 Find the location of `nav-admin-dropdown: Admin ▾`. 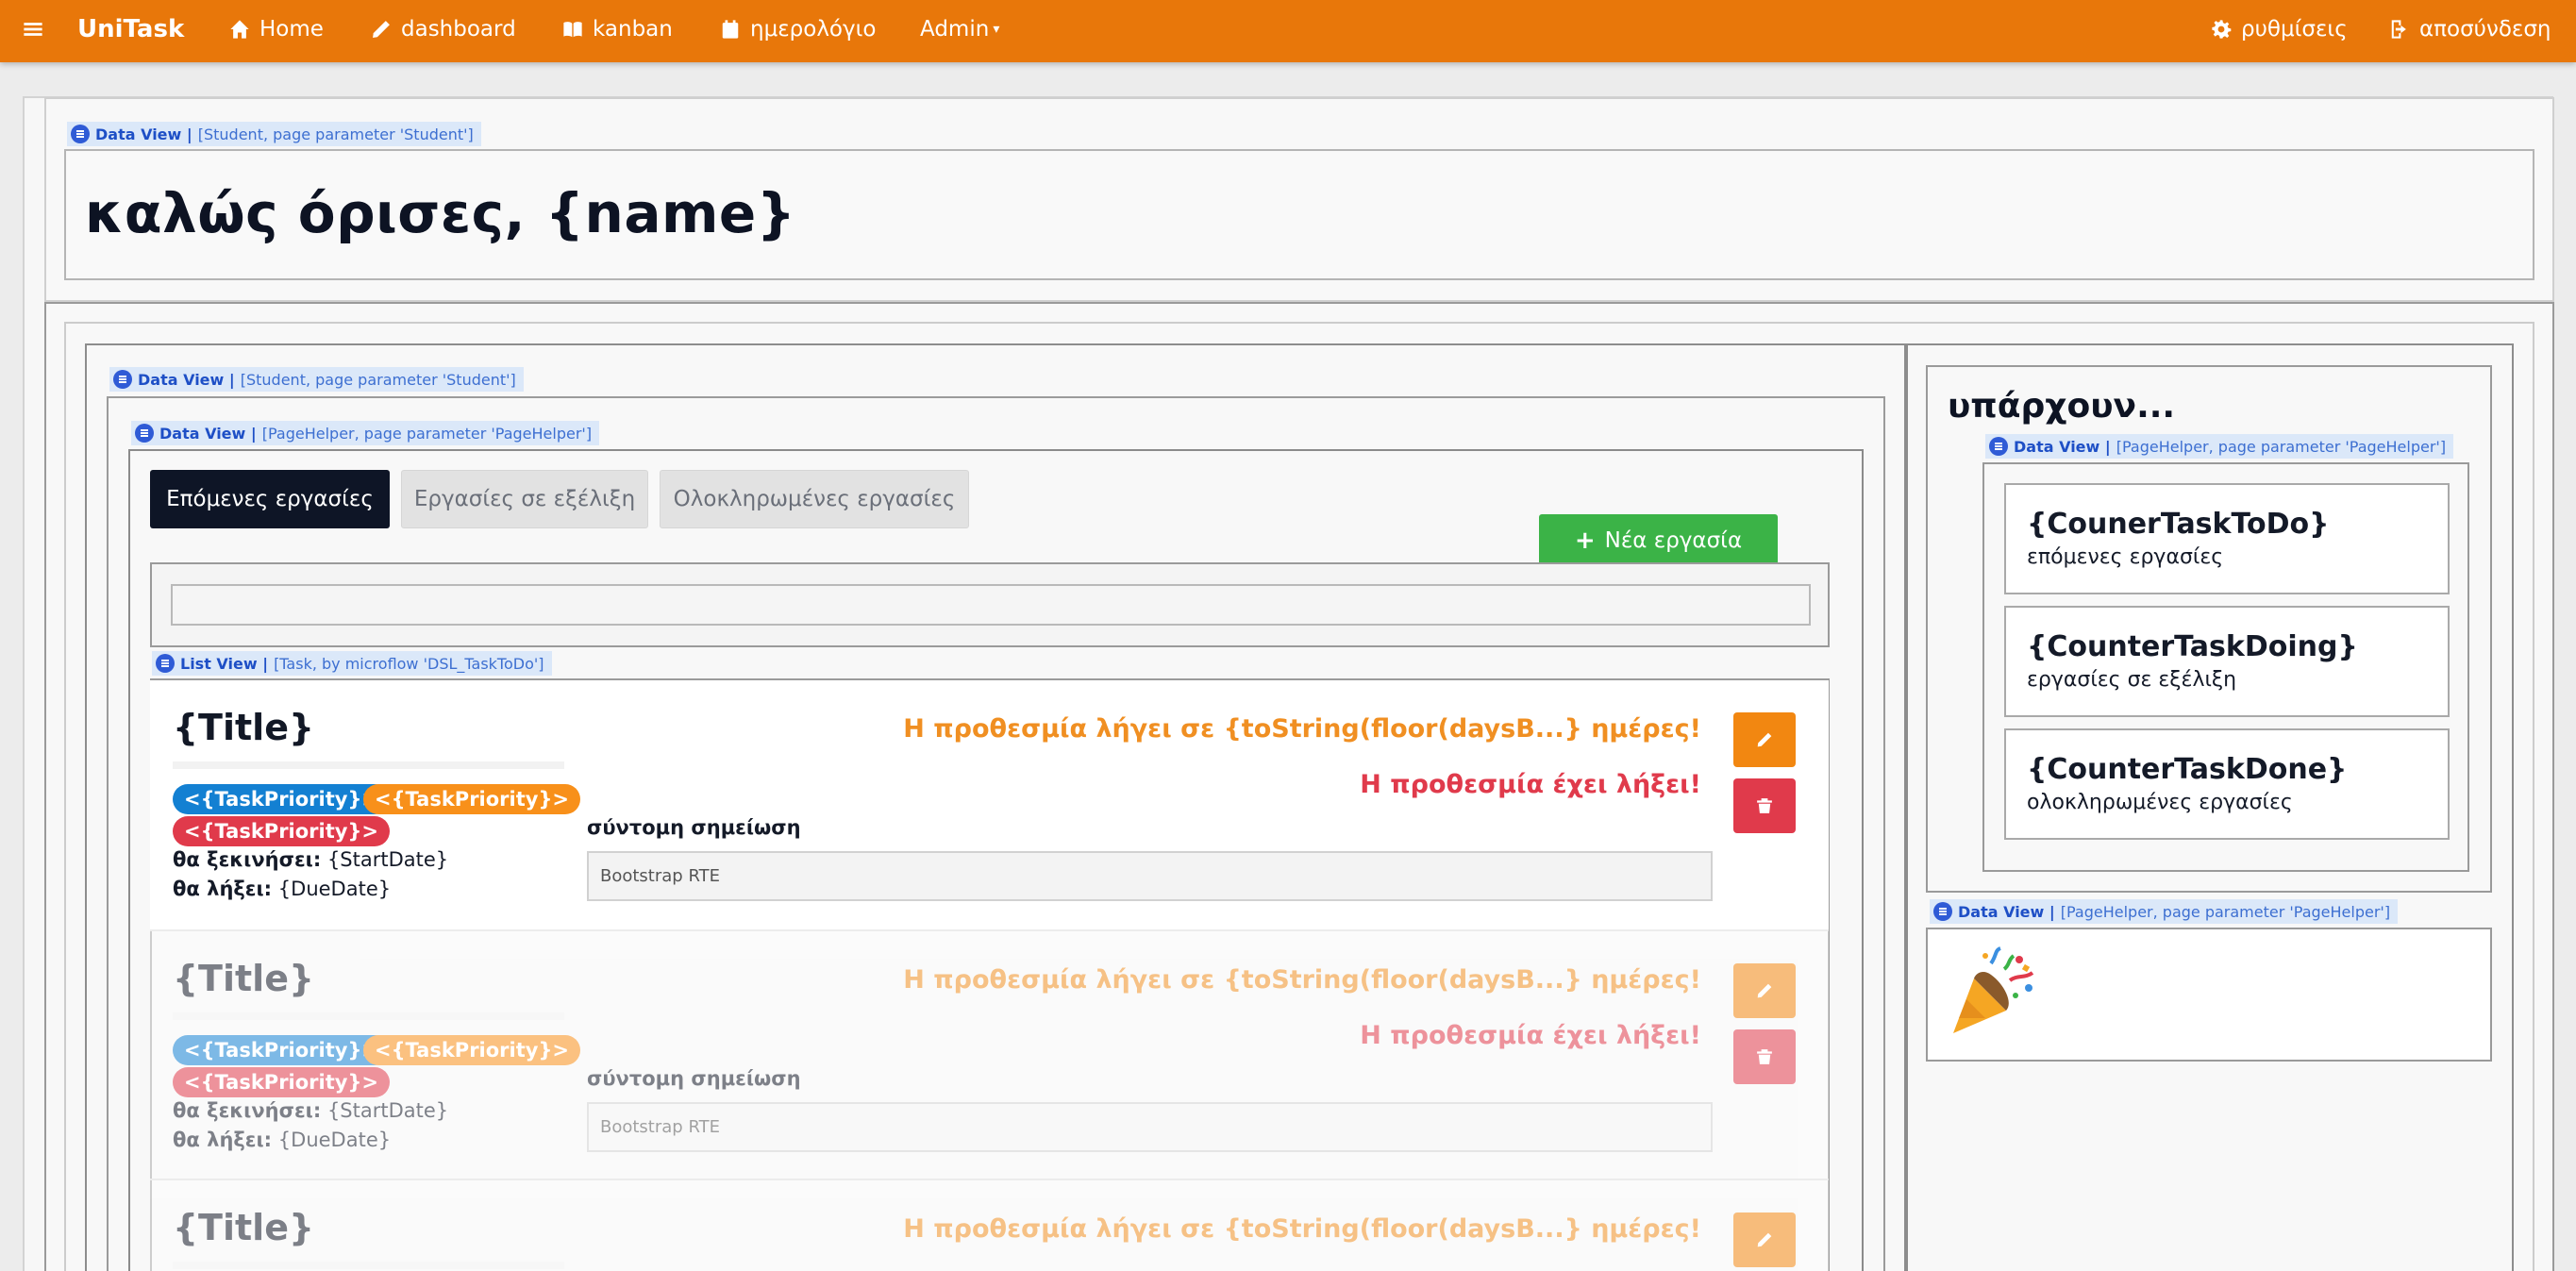

nav-admin-dropdown: Admin ▾ is located at coordinates (959, 29).